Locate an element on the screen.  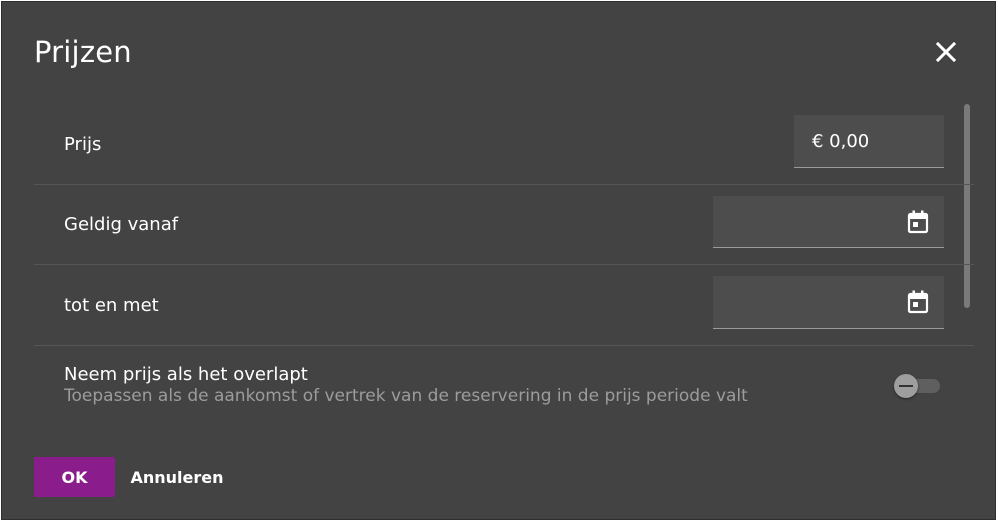
minus-icon is located at coordinates (906, 386).